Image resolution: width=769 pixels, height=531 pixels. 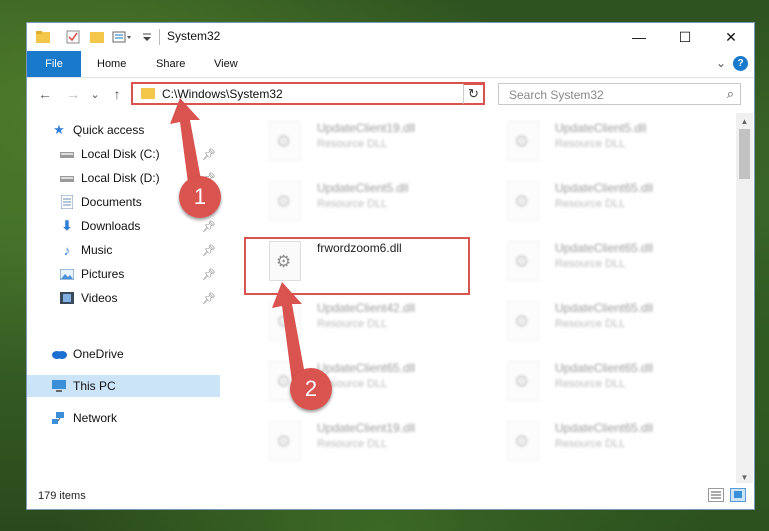 I want to click on documents-icon, so click(x=67, y=202).